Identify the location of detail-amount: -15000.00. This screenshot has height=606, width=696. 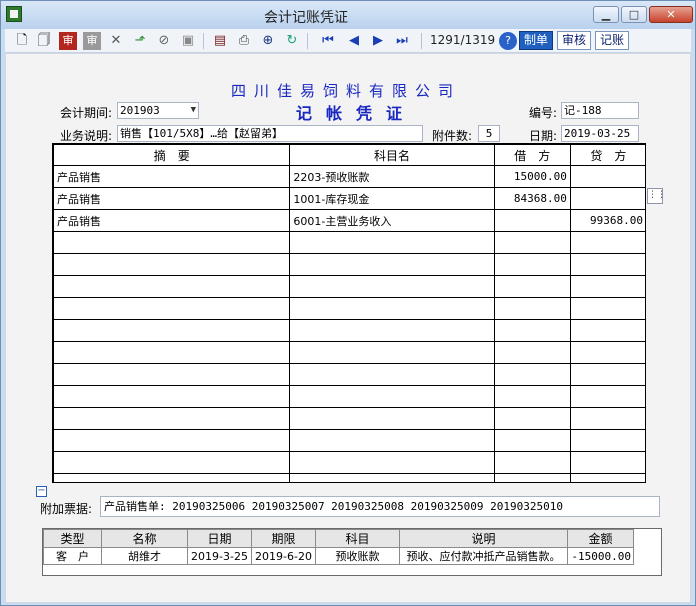
(600, 556).